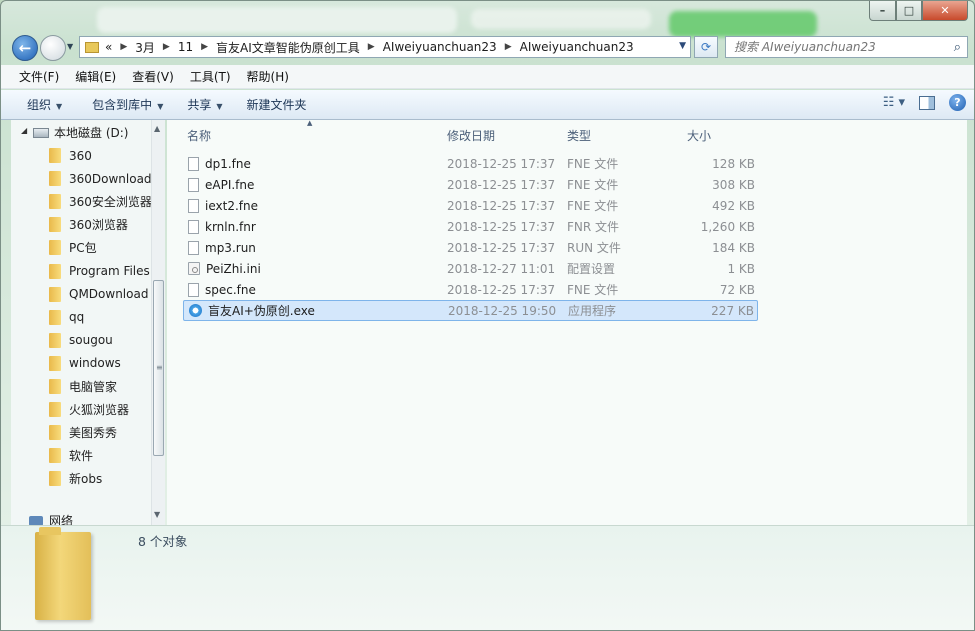 Image resolution: width=975 pixels, height=631 pixels. What do you see at coordinates (252, 310) in the screenshot?
I see `file-name-cell: 盲友AI+伪原创.exe` at bounding box center [252, 310].